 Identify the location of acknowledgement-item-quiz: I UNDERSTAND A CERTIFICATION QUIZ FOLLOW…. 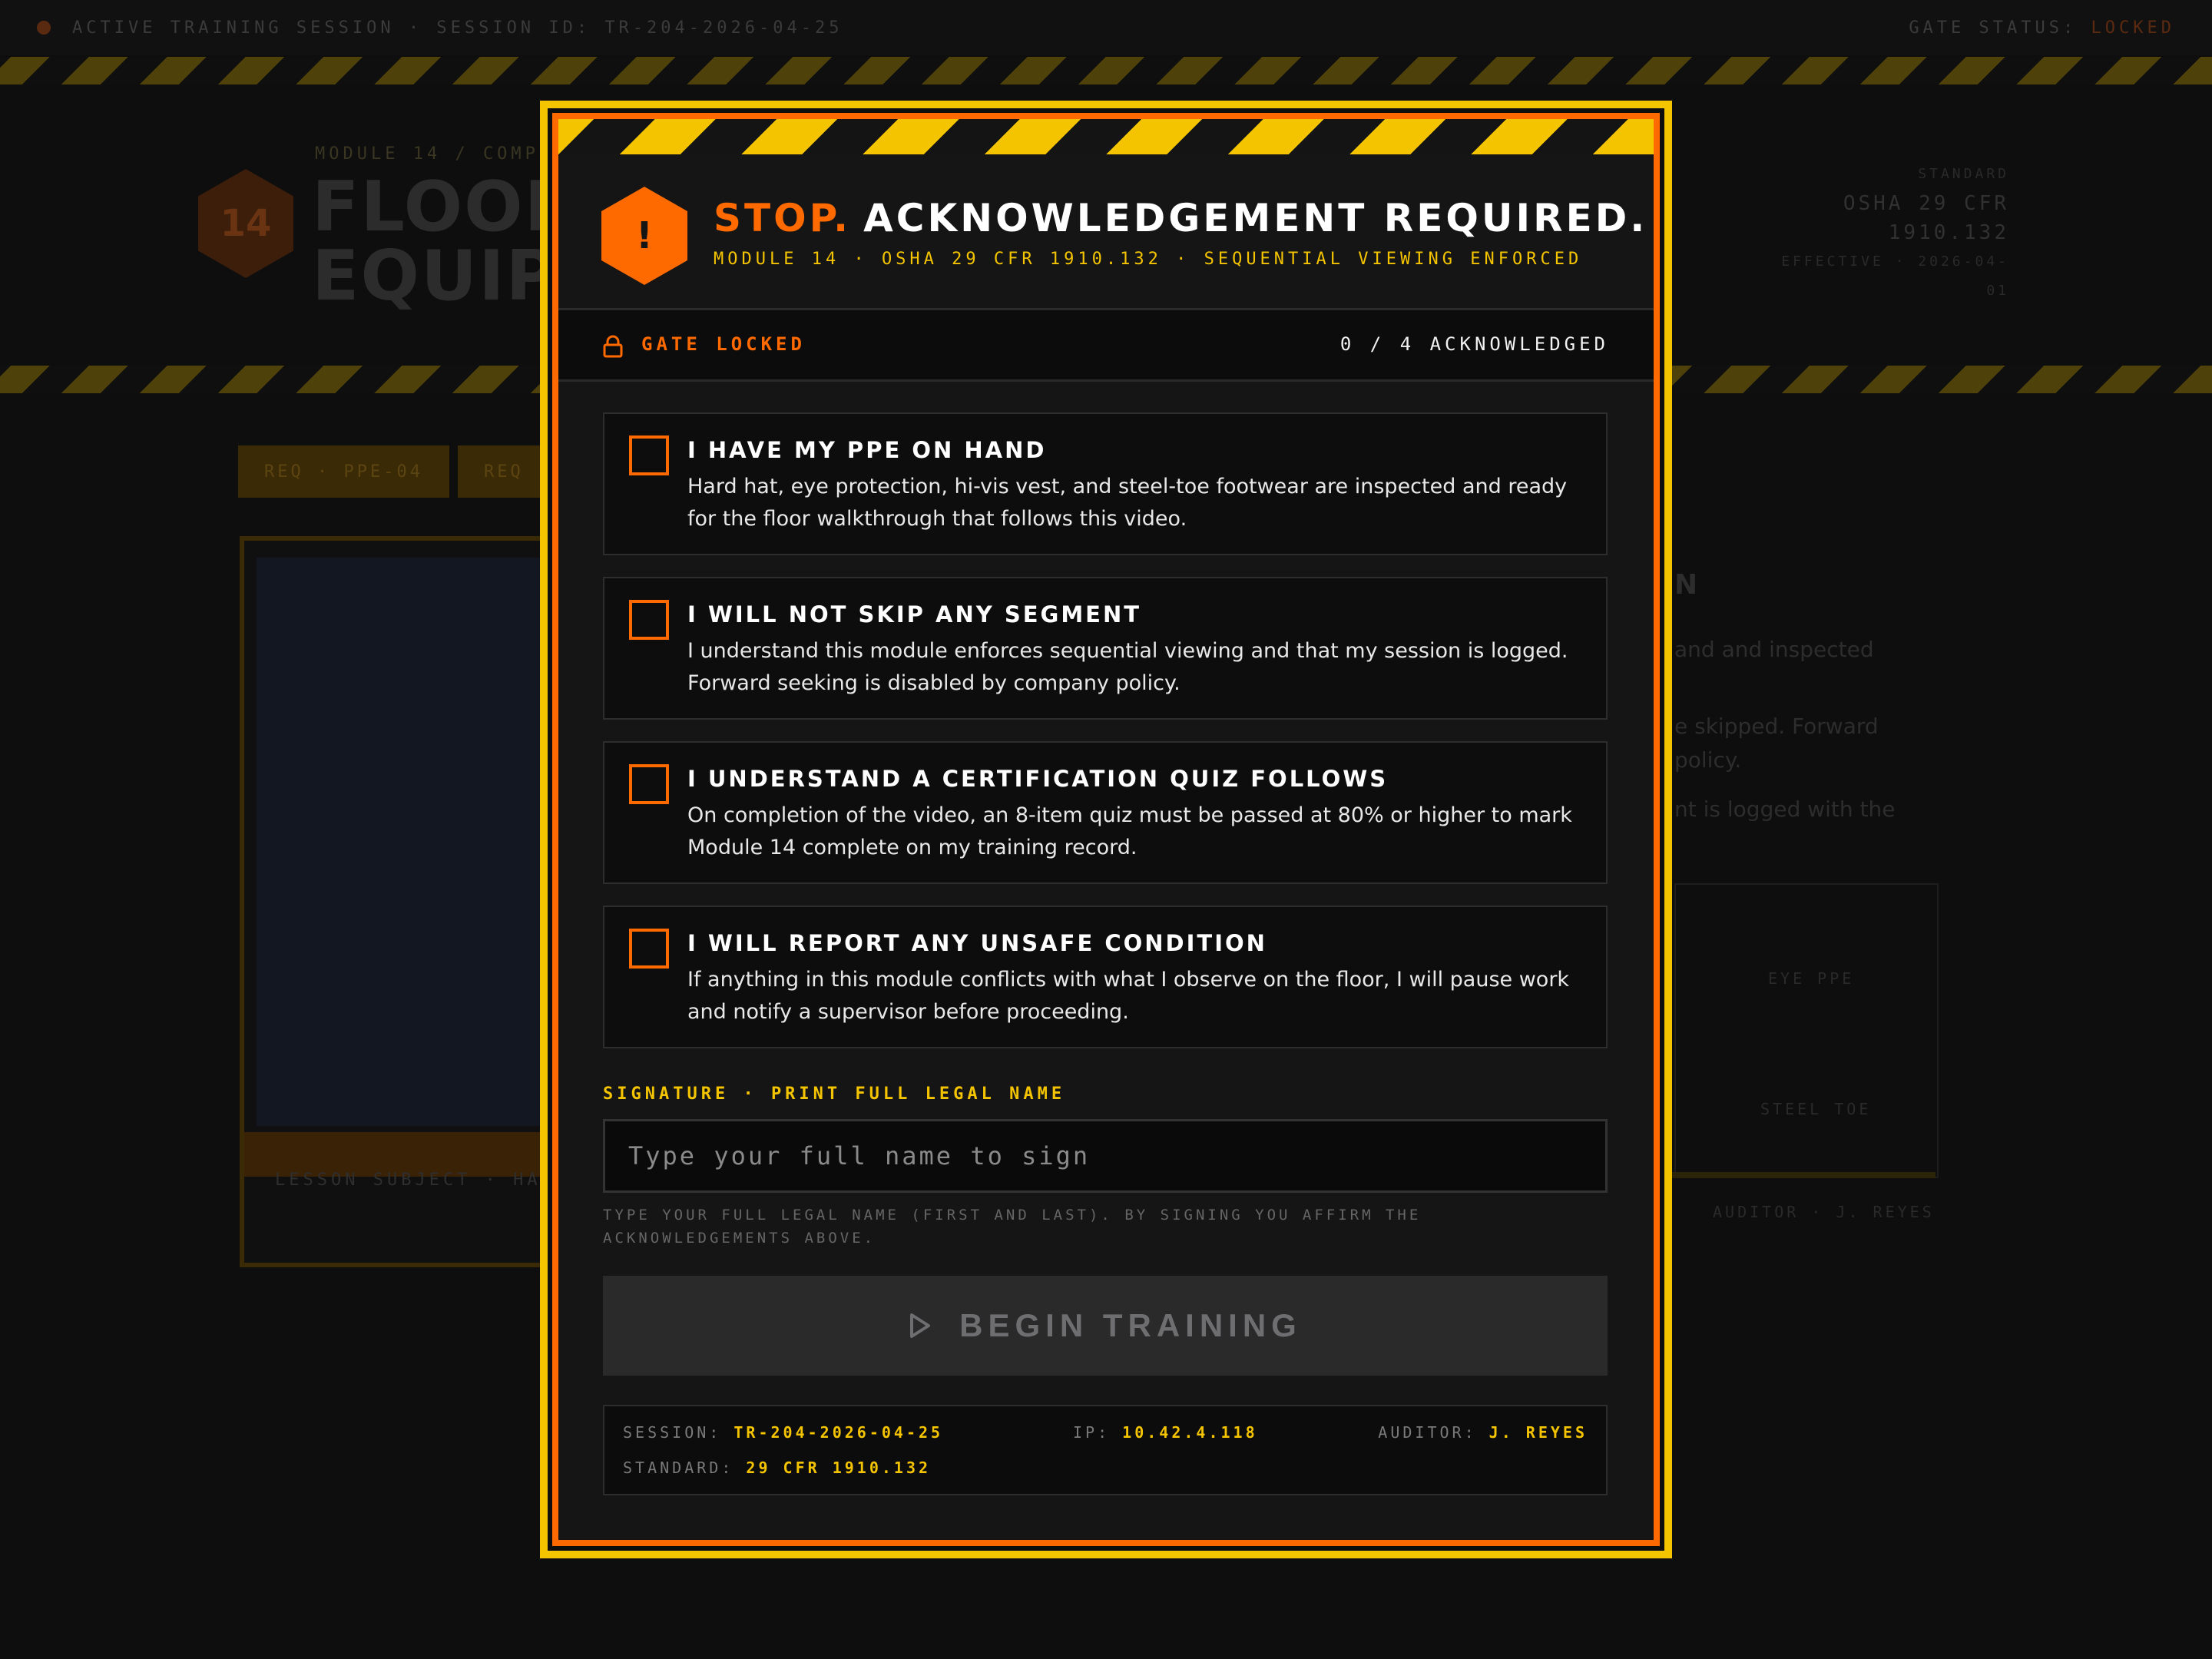
(1105, 813).